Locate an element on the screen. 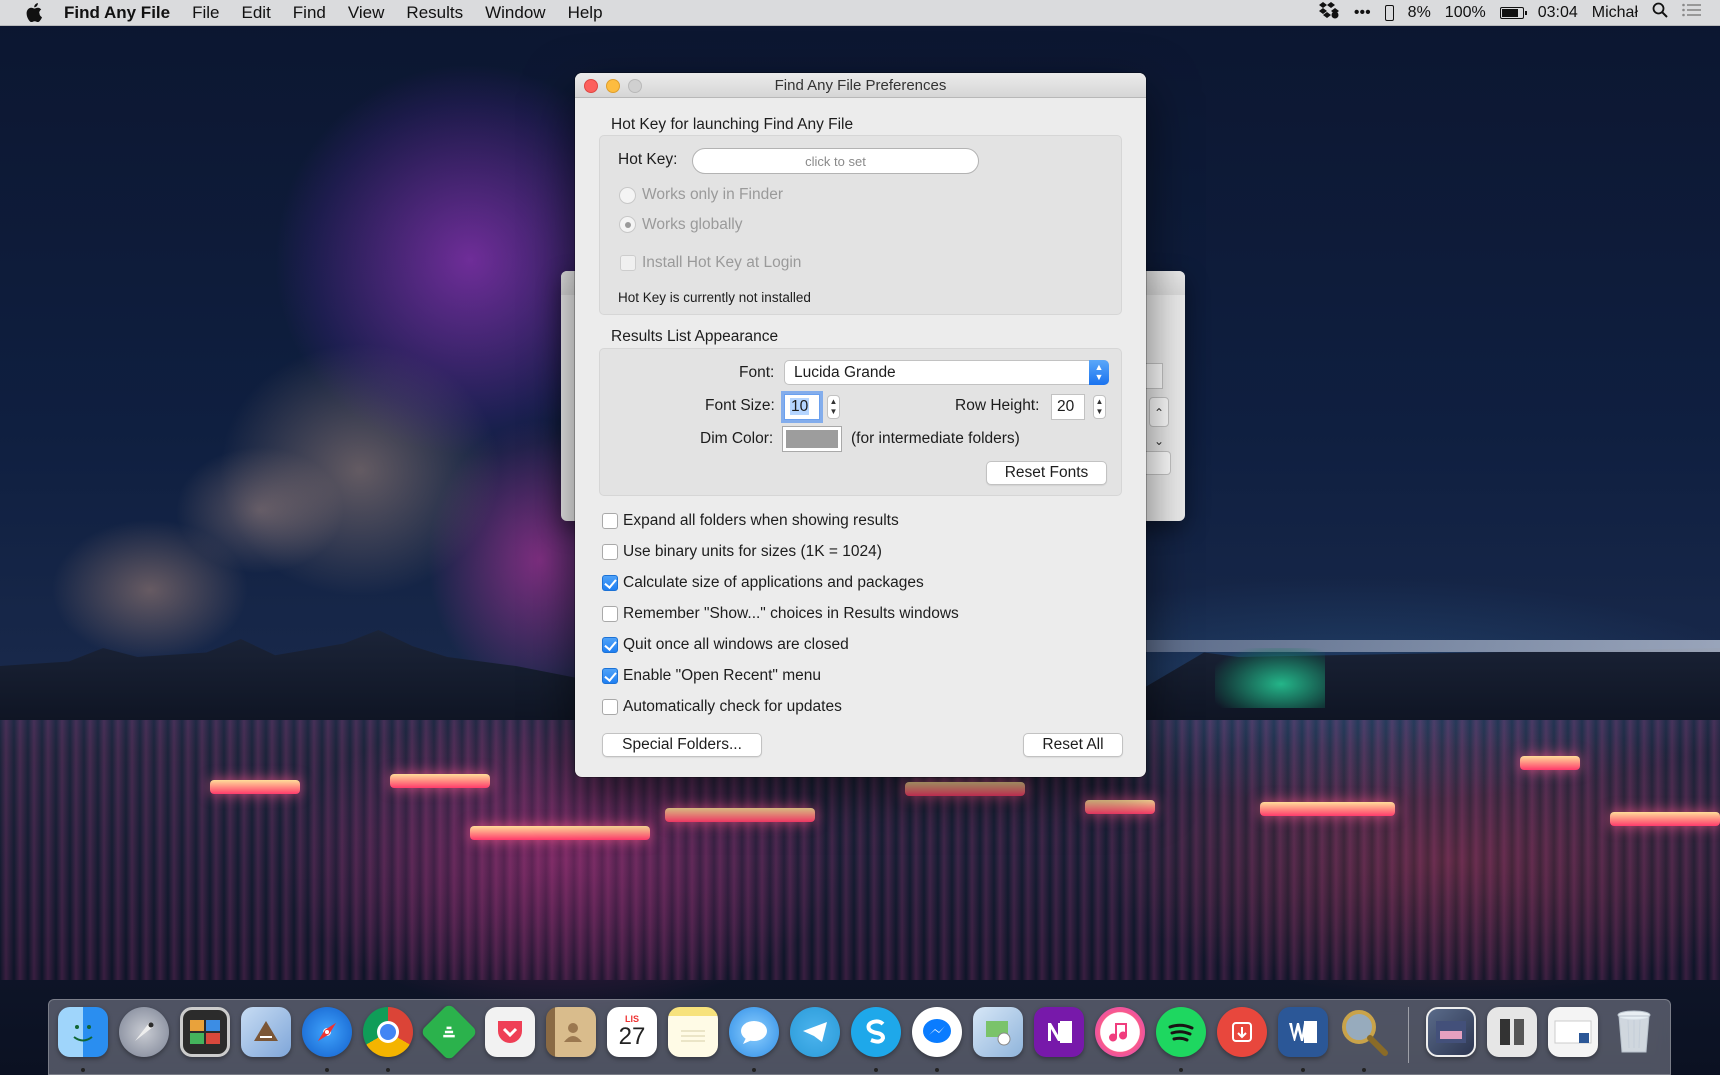  apple-menu-icon is located at coordinates (34, 13).